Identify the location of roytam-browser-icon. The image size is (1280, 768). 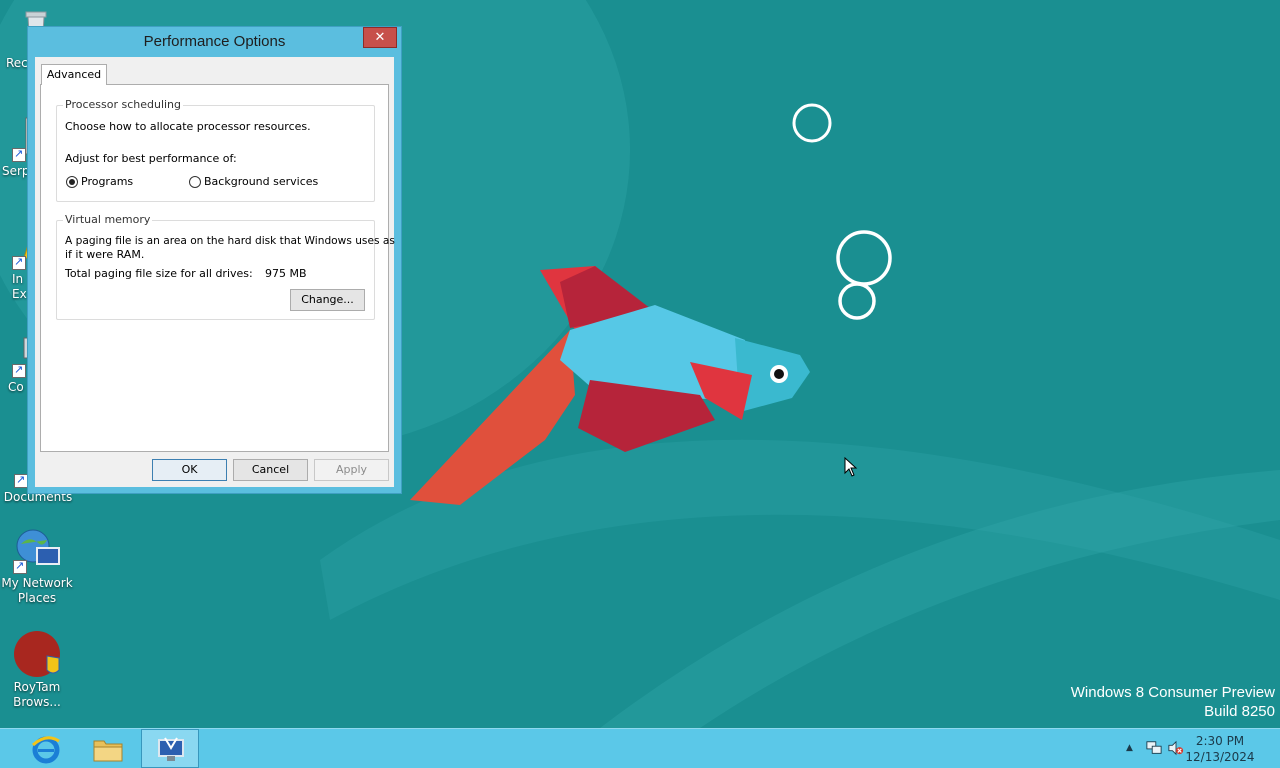
(37, 654).